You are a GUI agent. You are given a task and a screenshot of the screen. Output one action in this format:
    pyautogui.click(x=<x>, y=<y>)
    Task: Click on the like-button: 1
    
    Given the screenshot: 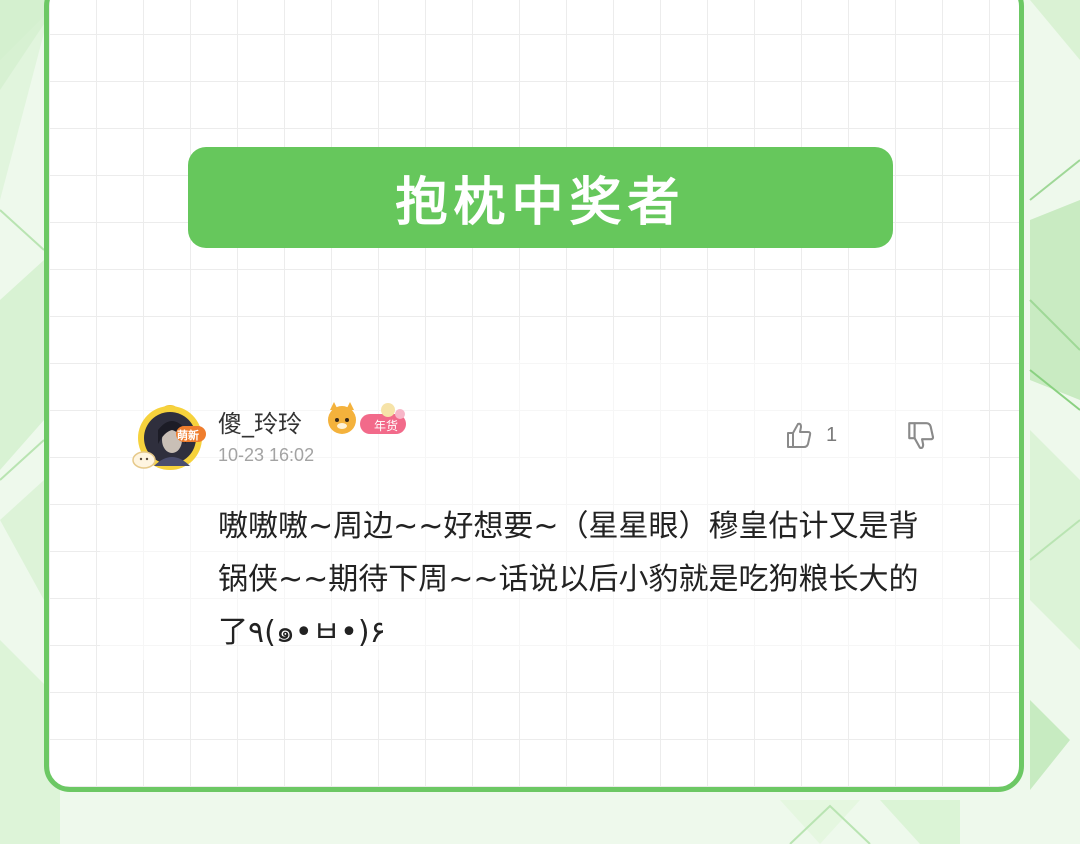 What is the action you would take?
    pyautogui.click(x=810, y=435)
    